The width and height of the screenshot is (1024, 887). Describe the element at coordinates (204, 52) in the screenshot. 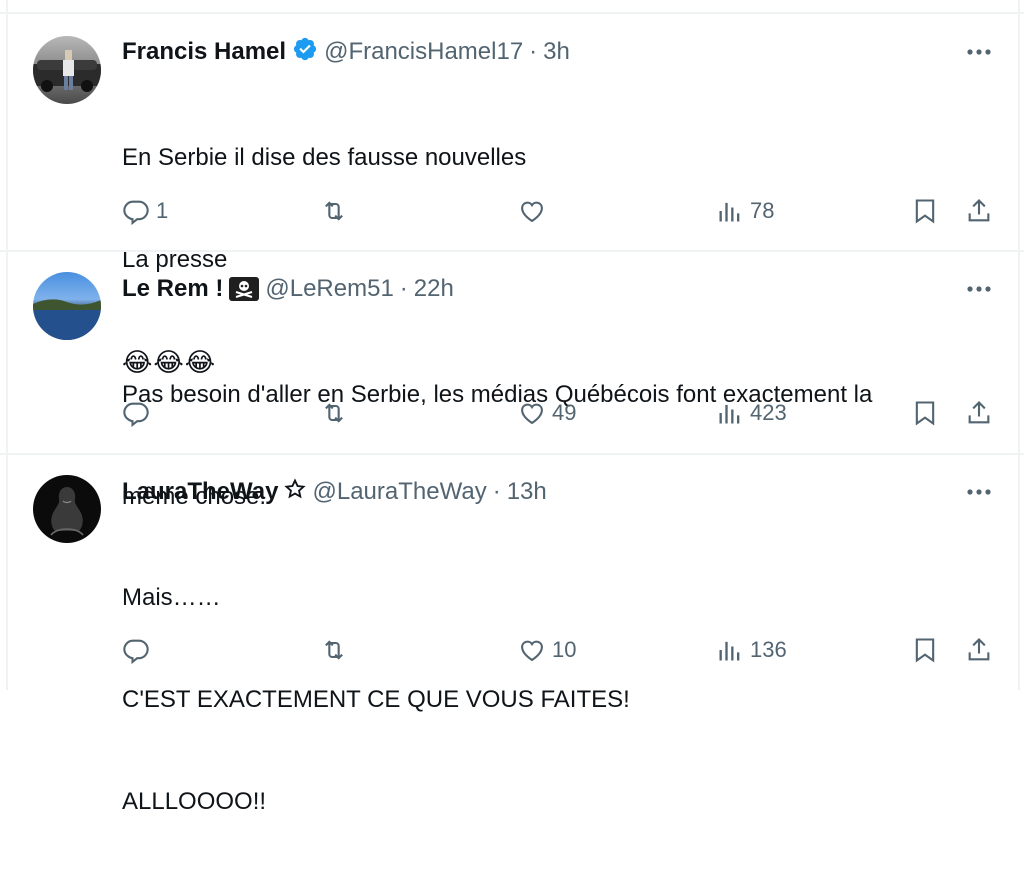

I see `display-name: Francis Hamel` at that location.